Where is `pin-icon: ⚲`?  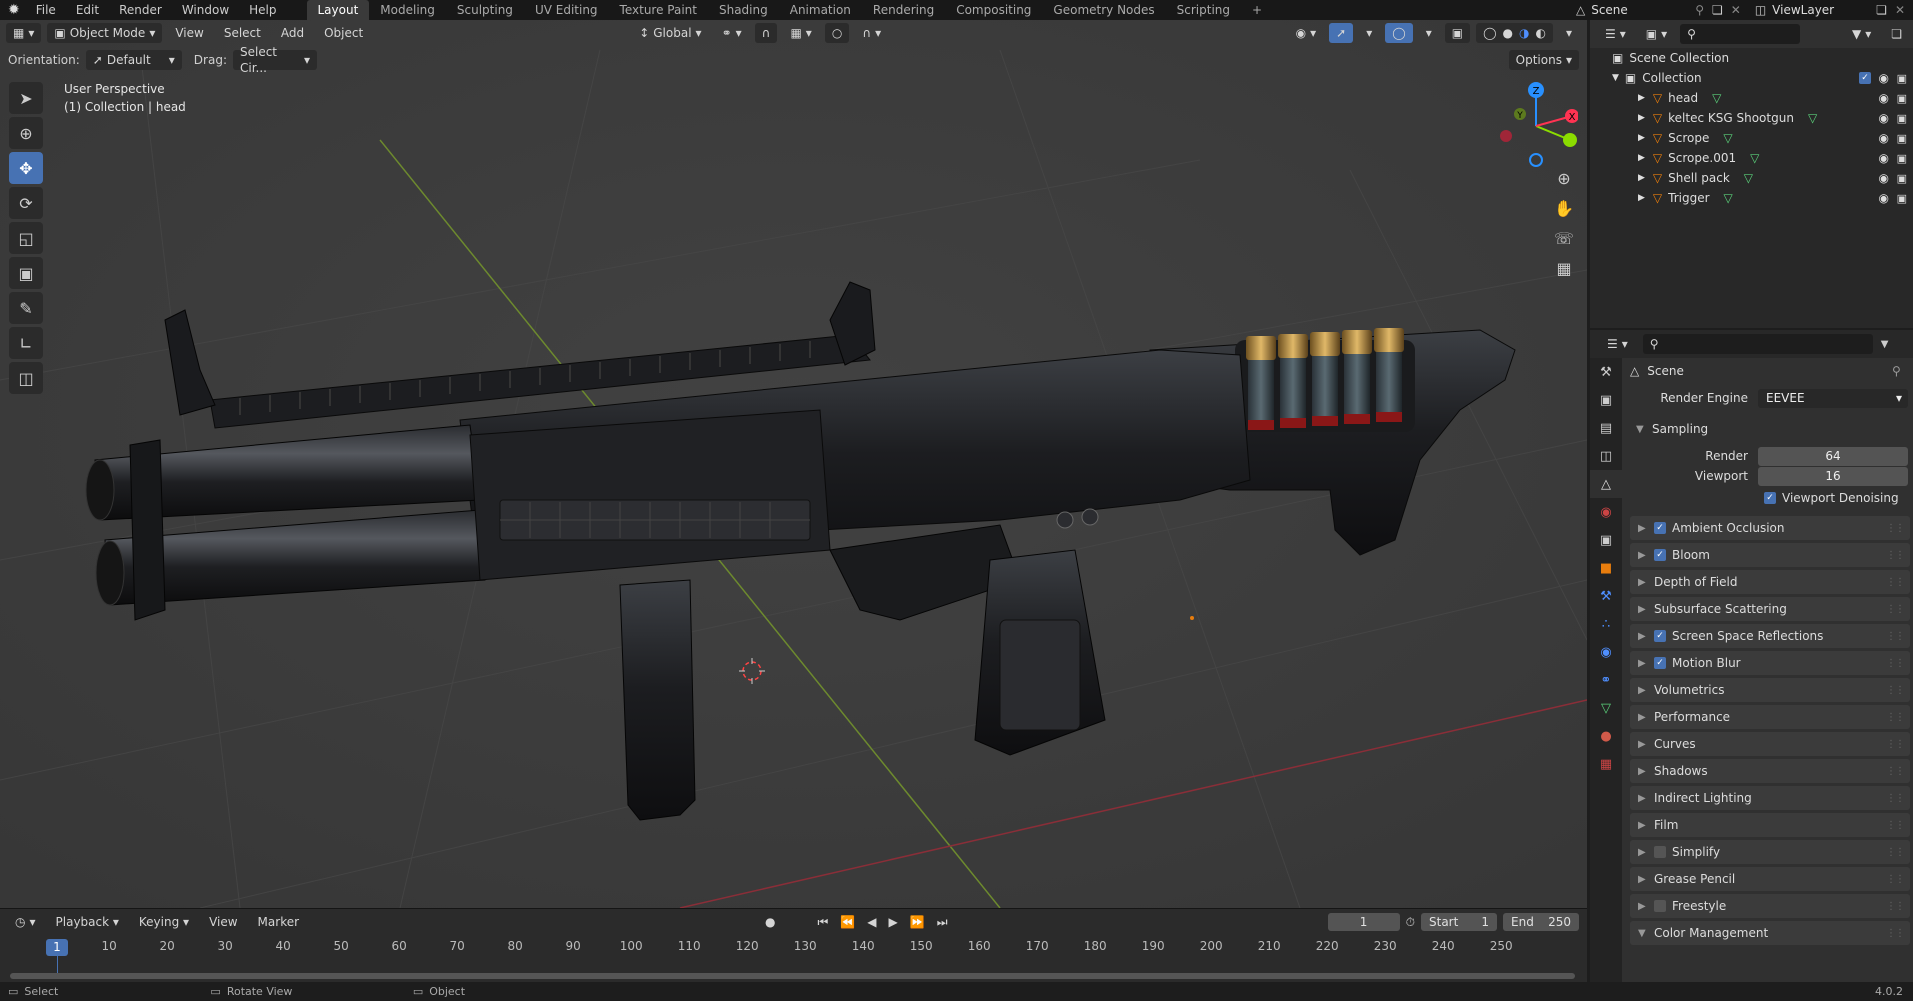
pin-icon: ⚲ is located at coordinates (1896, 371).